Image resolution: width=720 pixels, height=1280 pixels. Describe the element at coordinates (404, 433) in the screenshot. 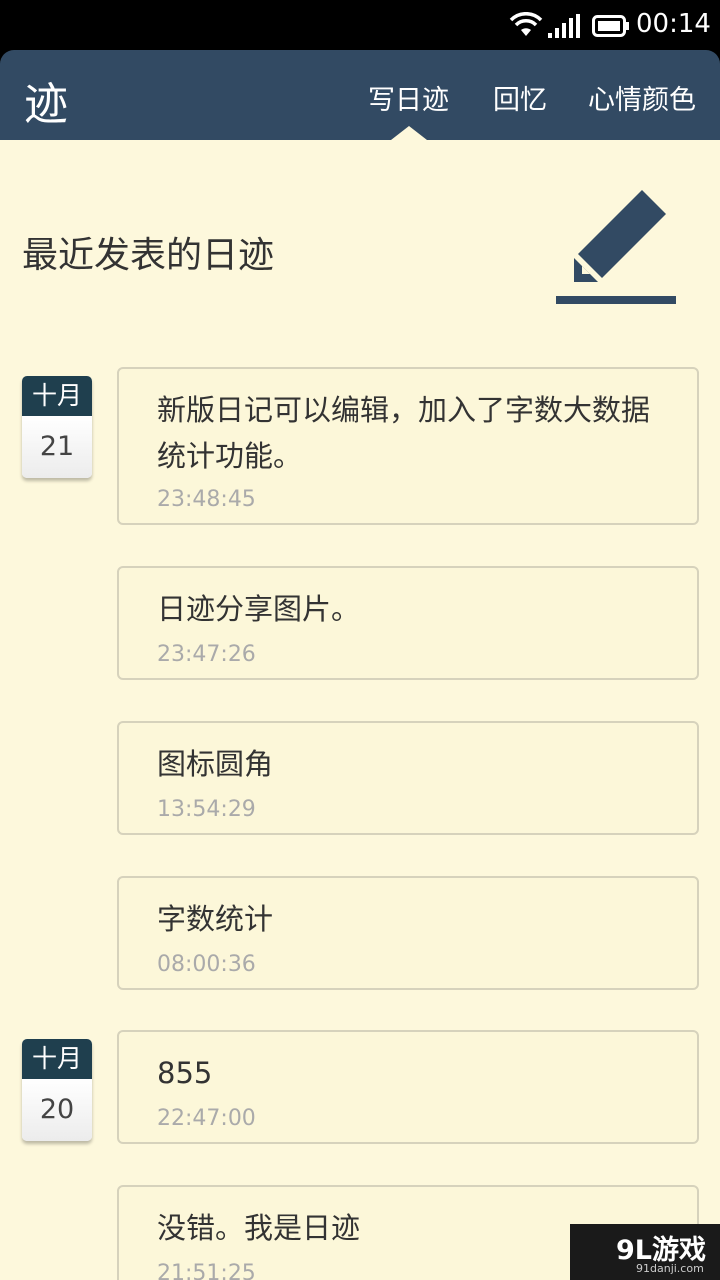

I see `entry-text: 新版日记可以编辑，加入了字数大数据统计功能。` at that location.